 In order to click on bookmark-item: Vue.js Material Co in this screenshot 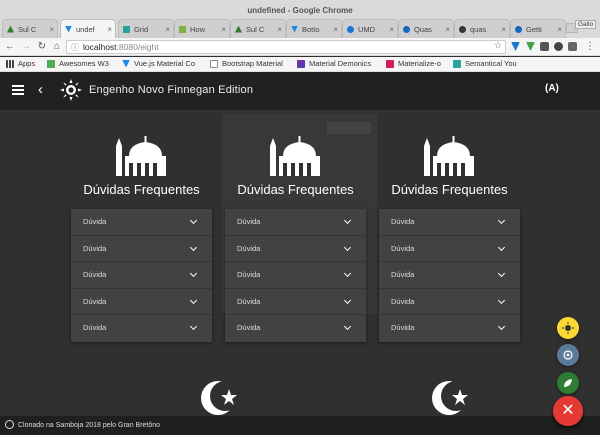, I will do `click(158, 63)`.